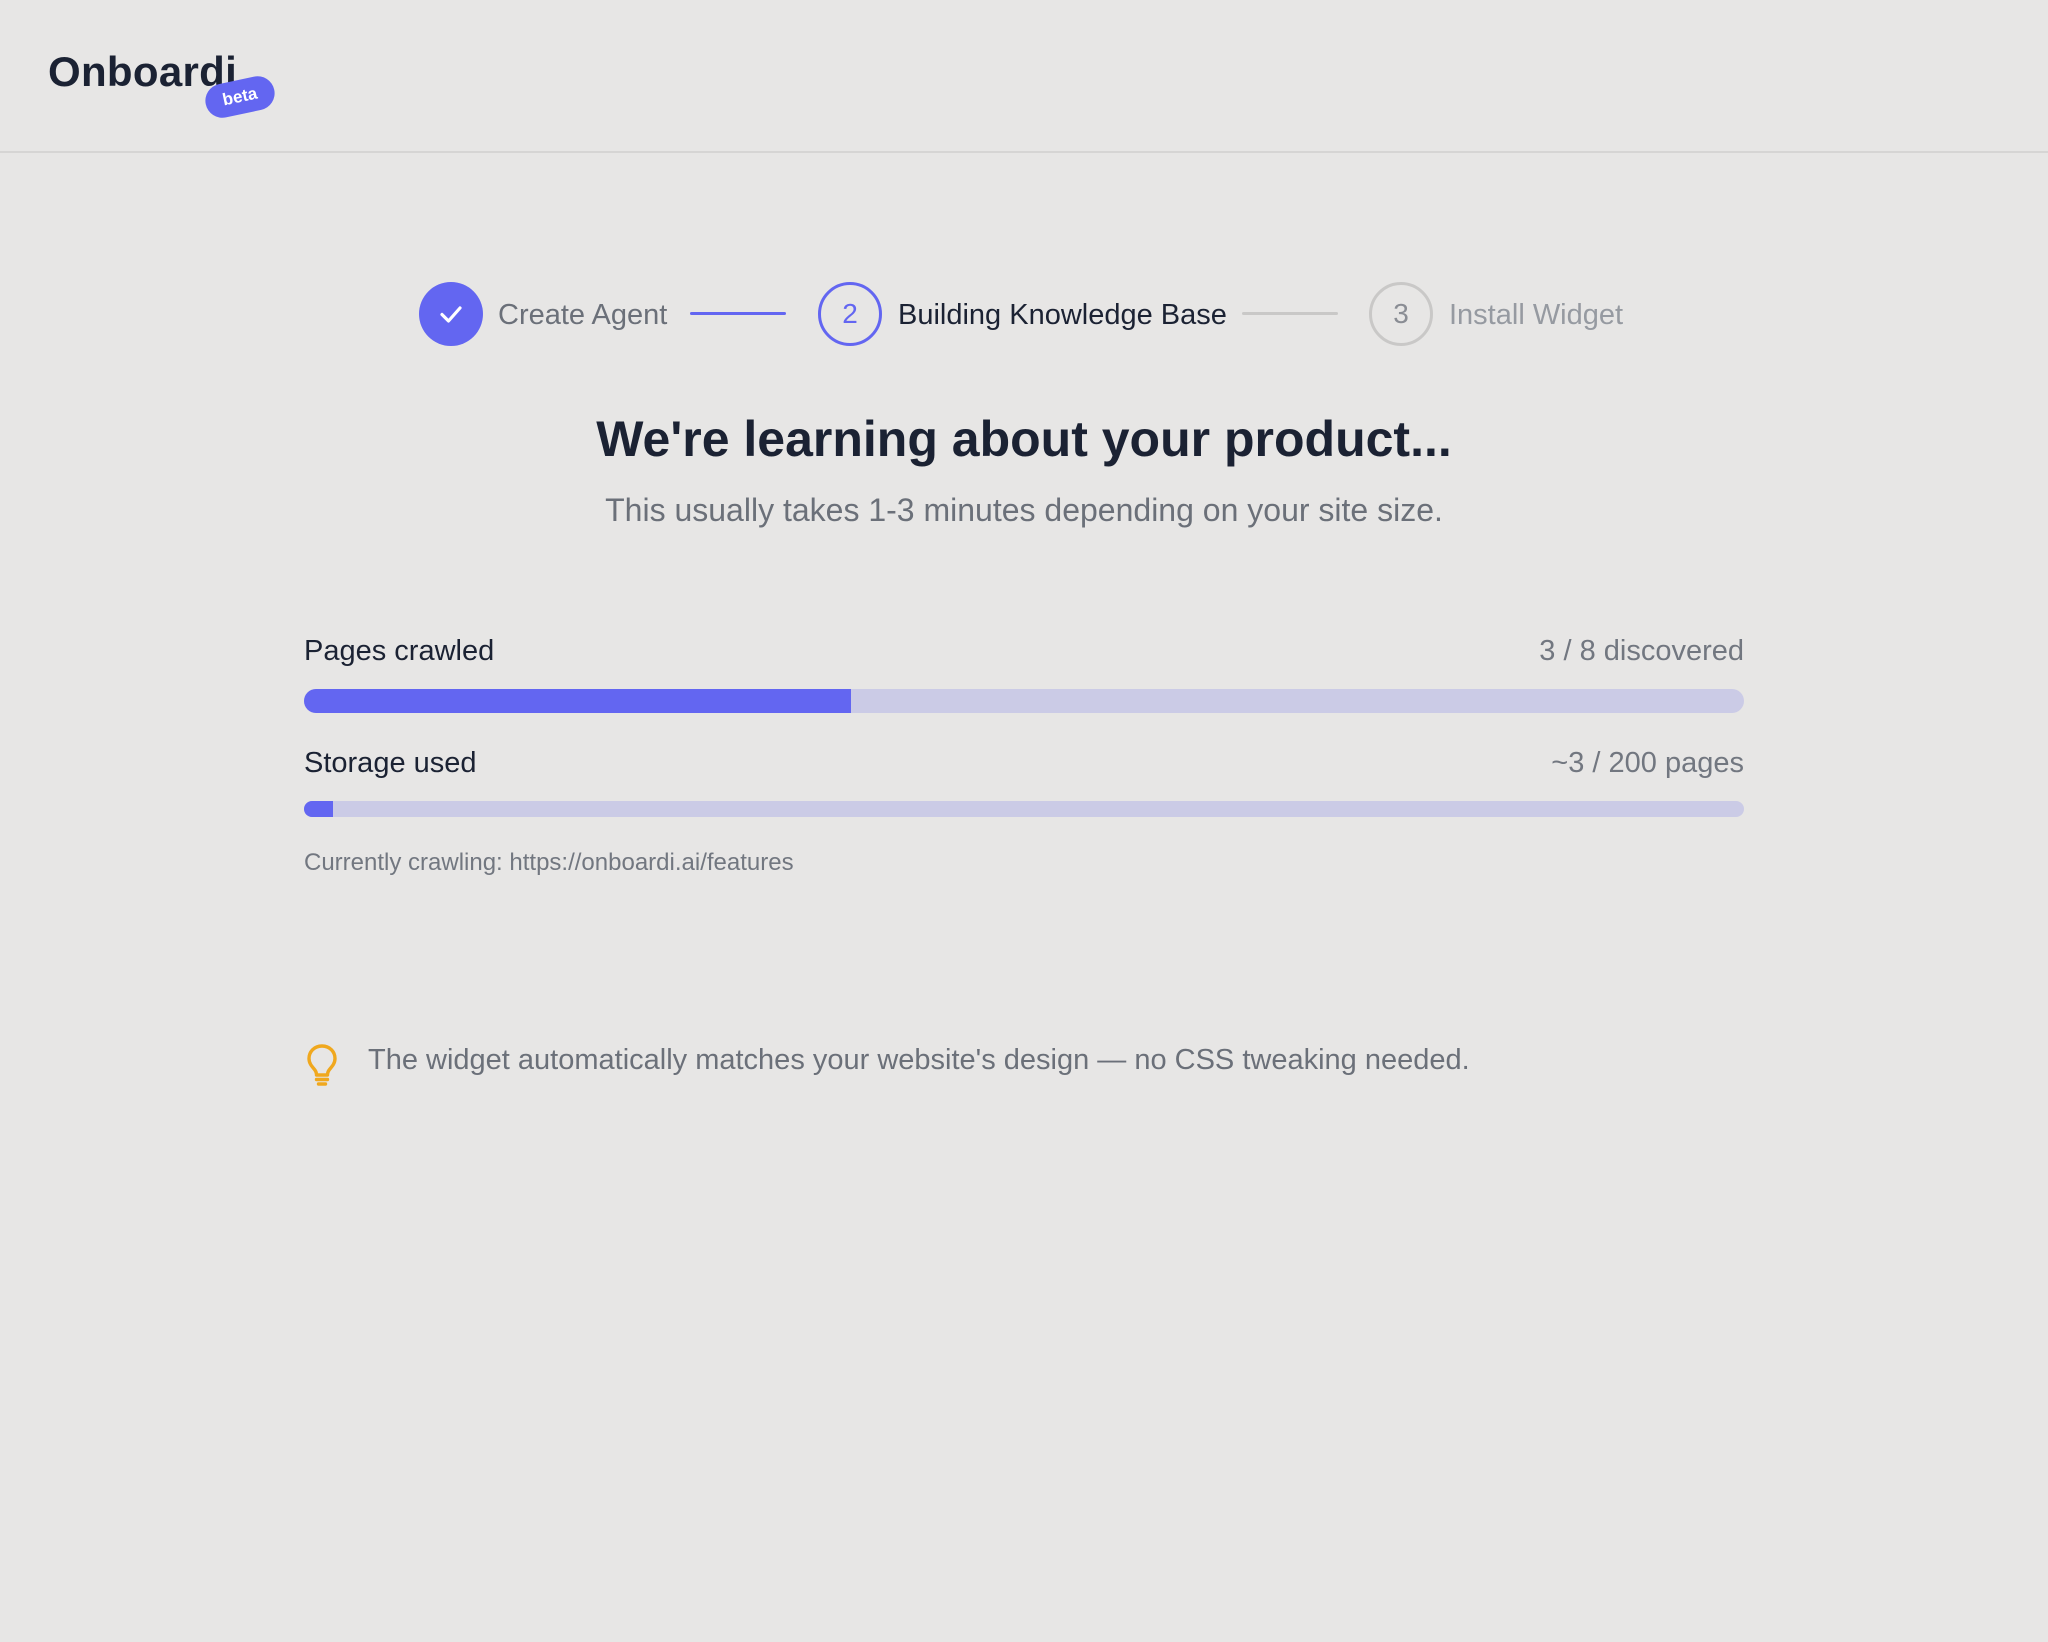  What do you see at coordinates (322, 1064) in the screenshot?
I see `lightbulb-icon` at bounding box center [322, 1064].